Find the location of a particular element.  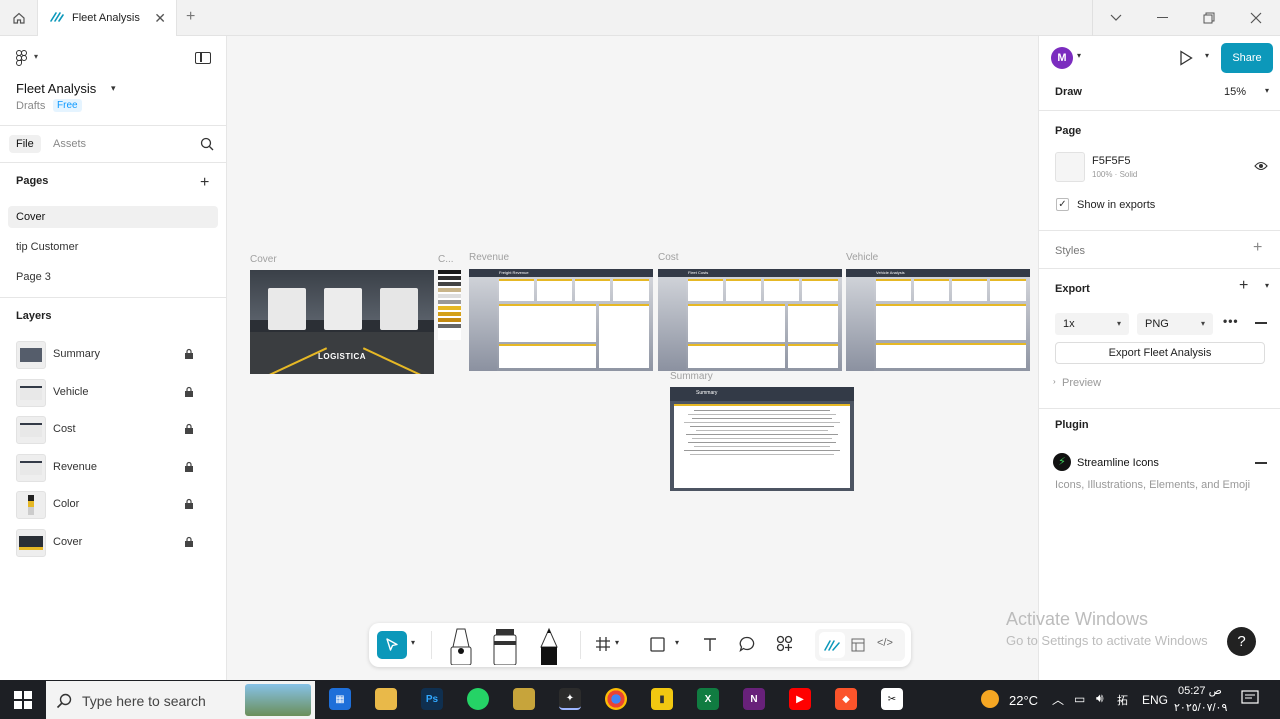

layer-item-cover: Cover is located at coordinates (116, 543).